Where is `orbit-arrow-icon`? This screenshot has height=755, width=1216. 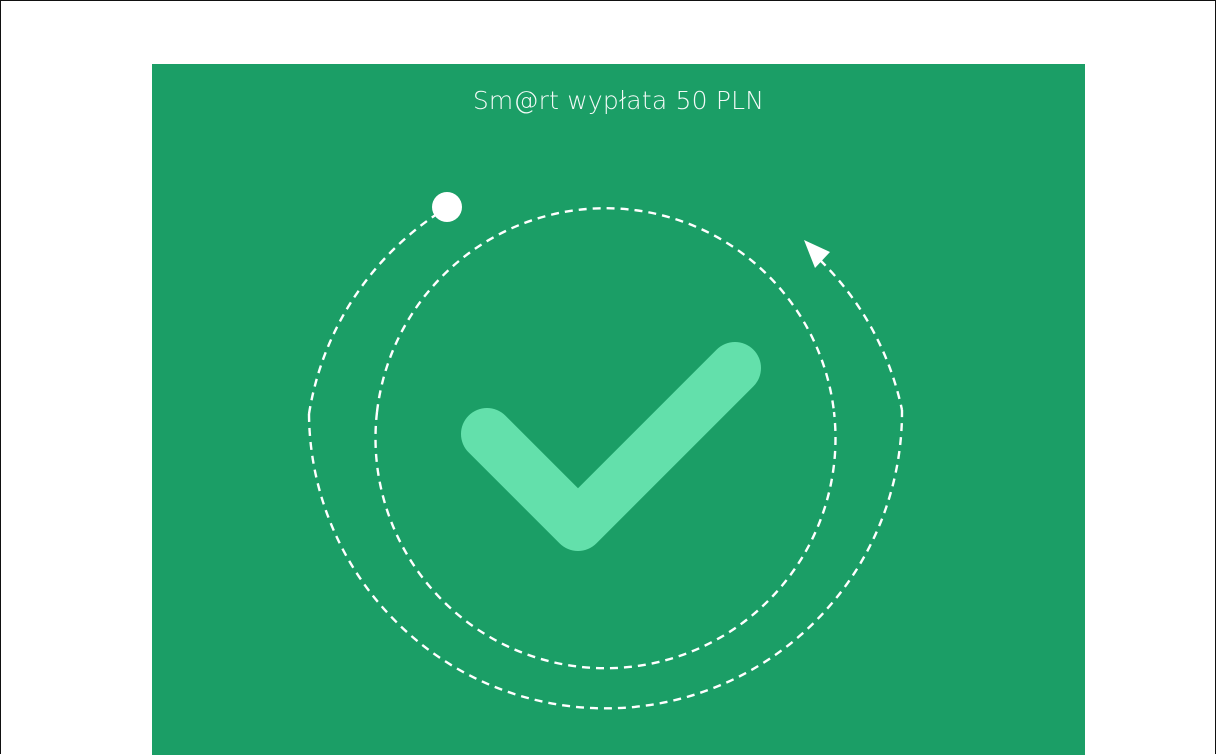 orbit-arrow-icon is located at coordinates (817, 254).